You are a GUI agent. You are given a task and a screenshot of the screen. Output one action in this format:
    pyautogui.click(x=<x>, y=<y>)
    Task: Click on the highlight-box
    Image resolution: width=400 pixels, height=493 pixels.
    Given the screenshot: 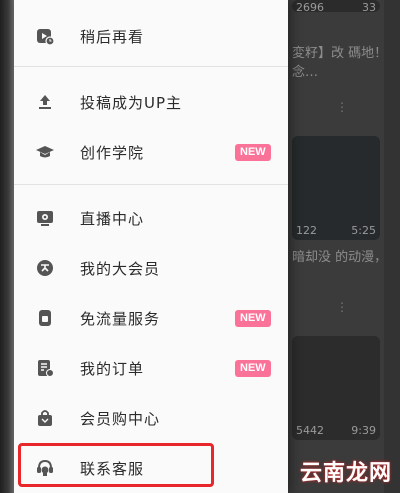 What is the action you would take?
    pyautogui.click(x=116, y=465)
    